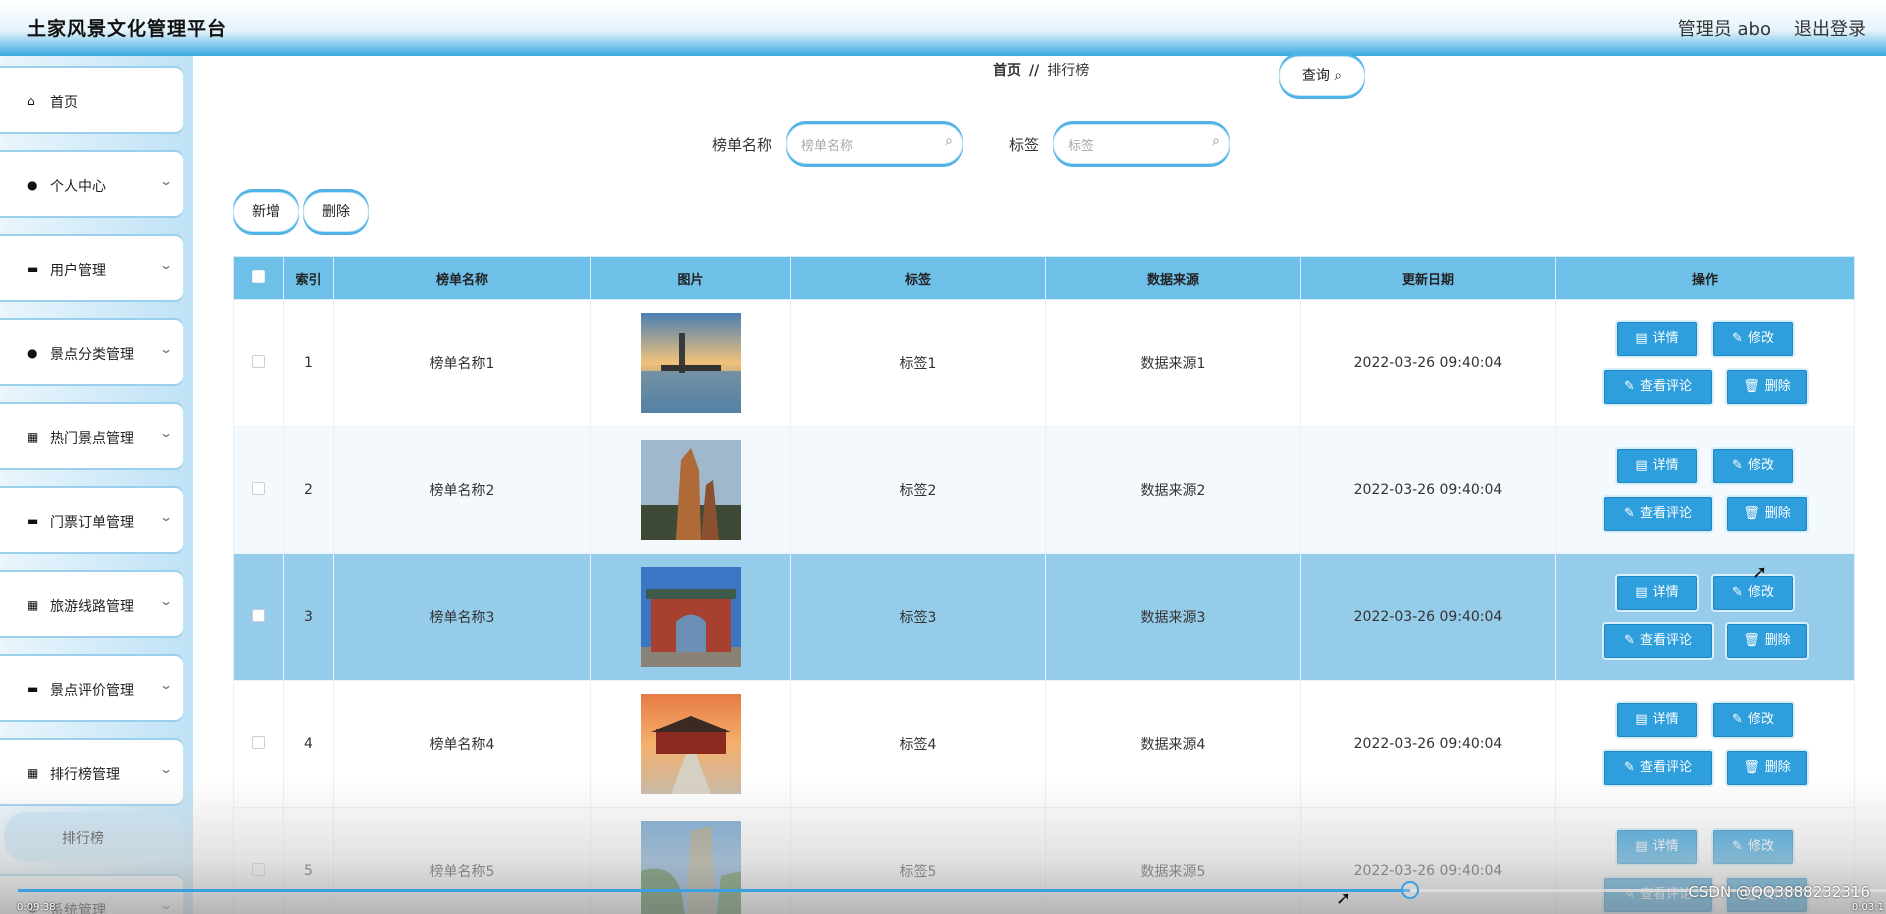 The width and height of the screenshot is (1886, 914). What do you see at coordinates (1760, 465) in the screenshot?
I see `edit-button-label: 修改` at bounding box center [1760, 465].